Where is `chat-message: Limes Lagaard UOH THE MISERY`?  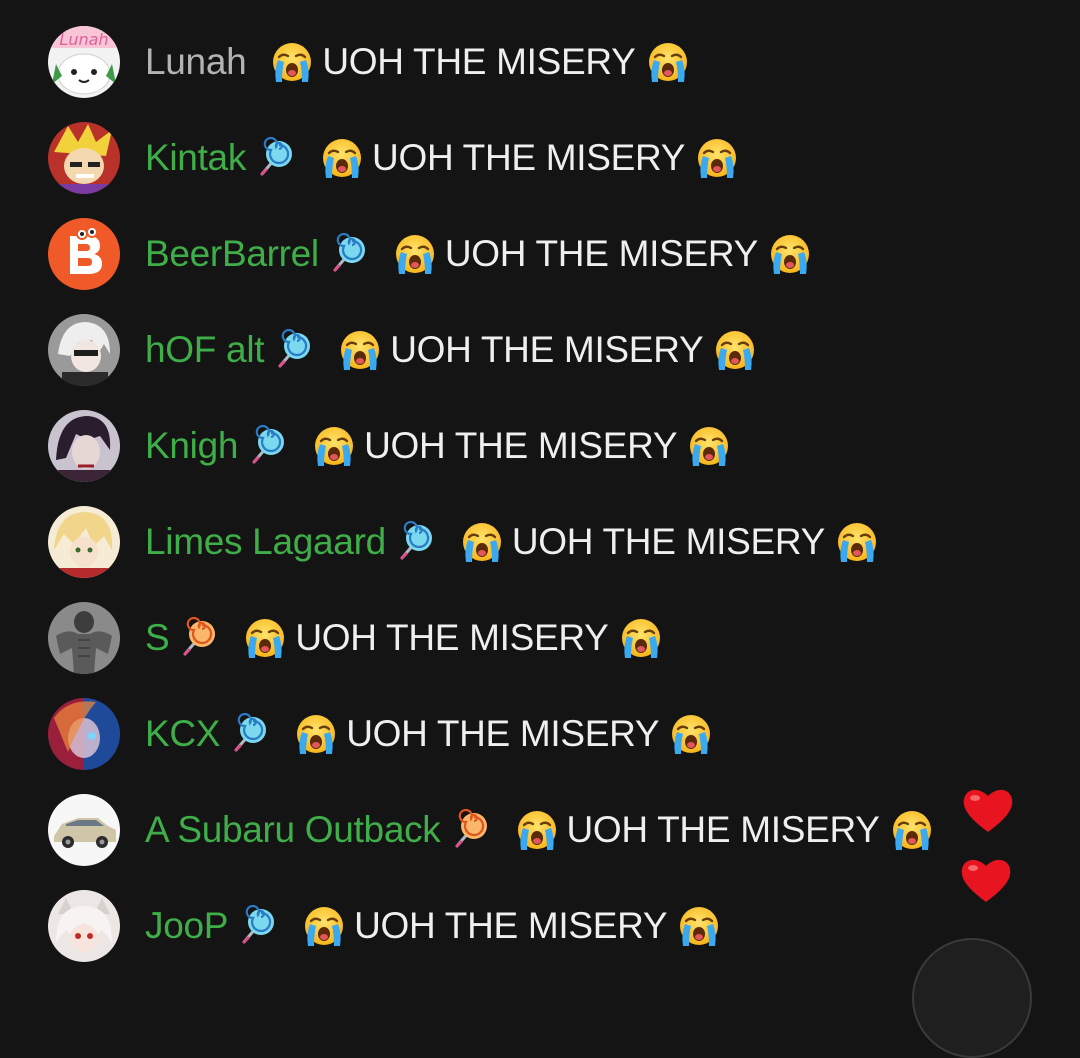 chat-message: Limes Lagaard UOH THE MISERY is located at coordinates (540, 542).